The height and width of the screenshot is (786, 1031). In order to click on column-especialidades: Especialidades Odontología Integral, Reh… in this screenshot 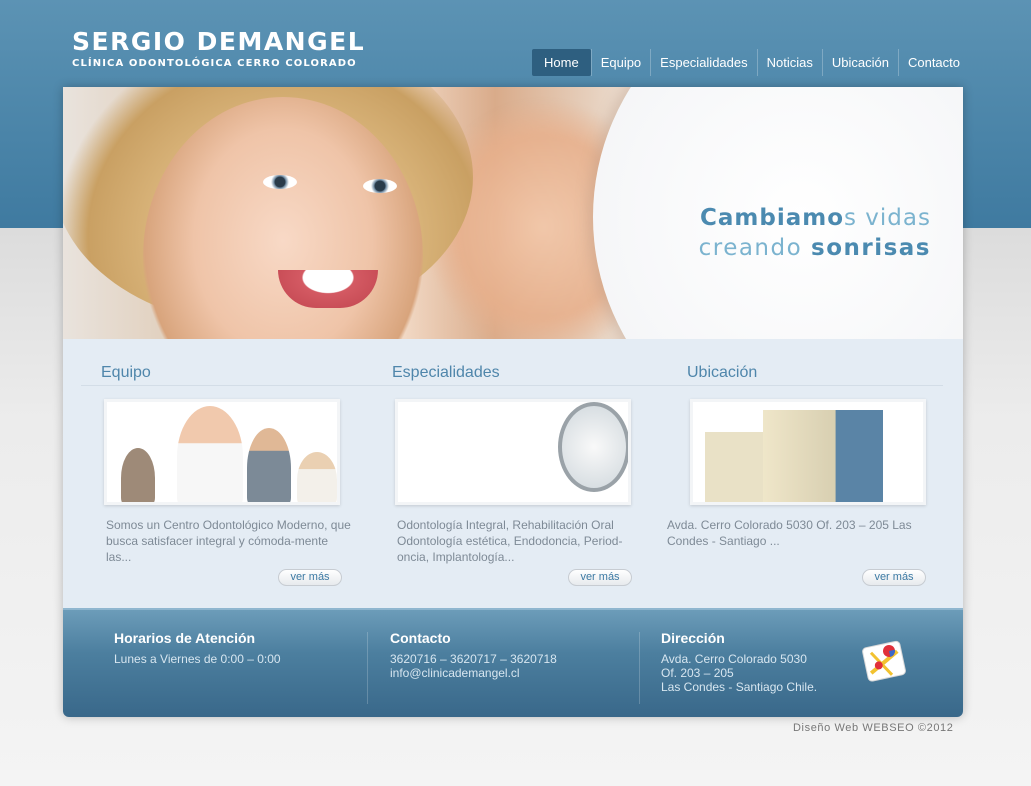, I will do `click(502, 467)`.